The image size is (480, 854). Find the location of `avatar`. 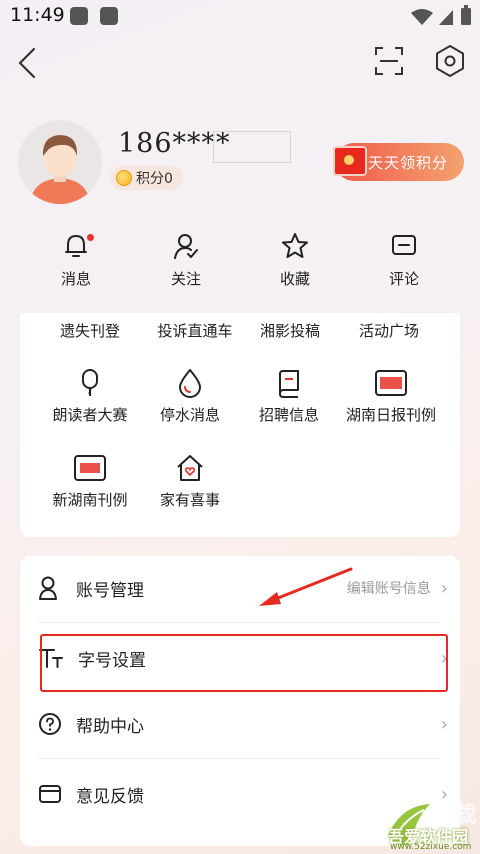

avatar is located at coordinates (60, 162).